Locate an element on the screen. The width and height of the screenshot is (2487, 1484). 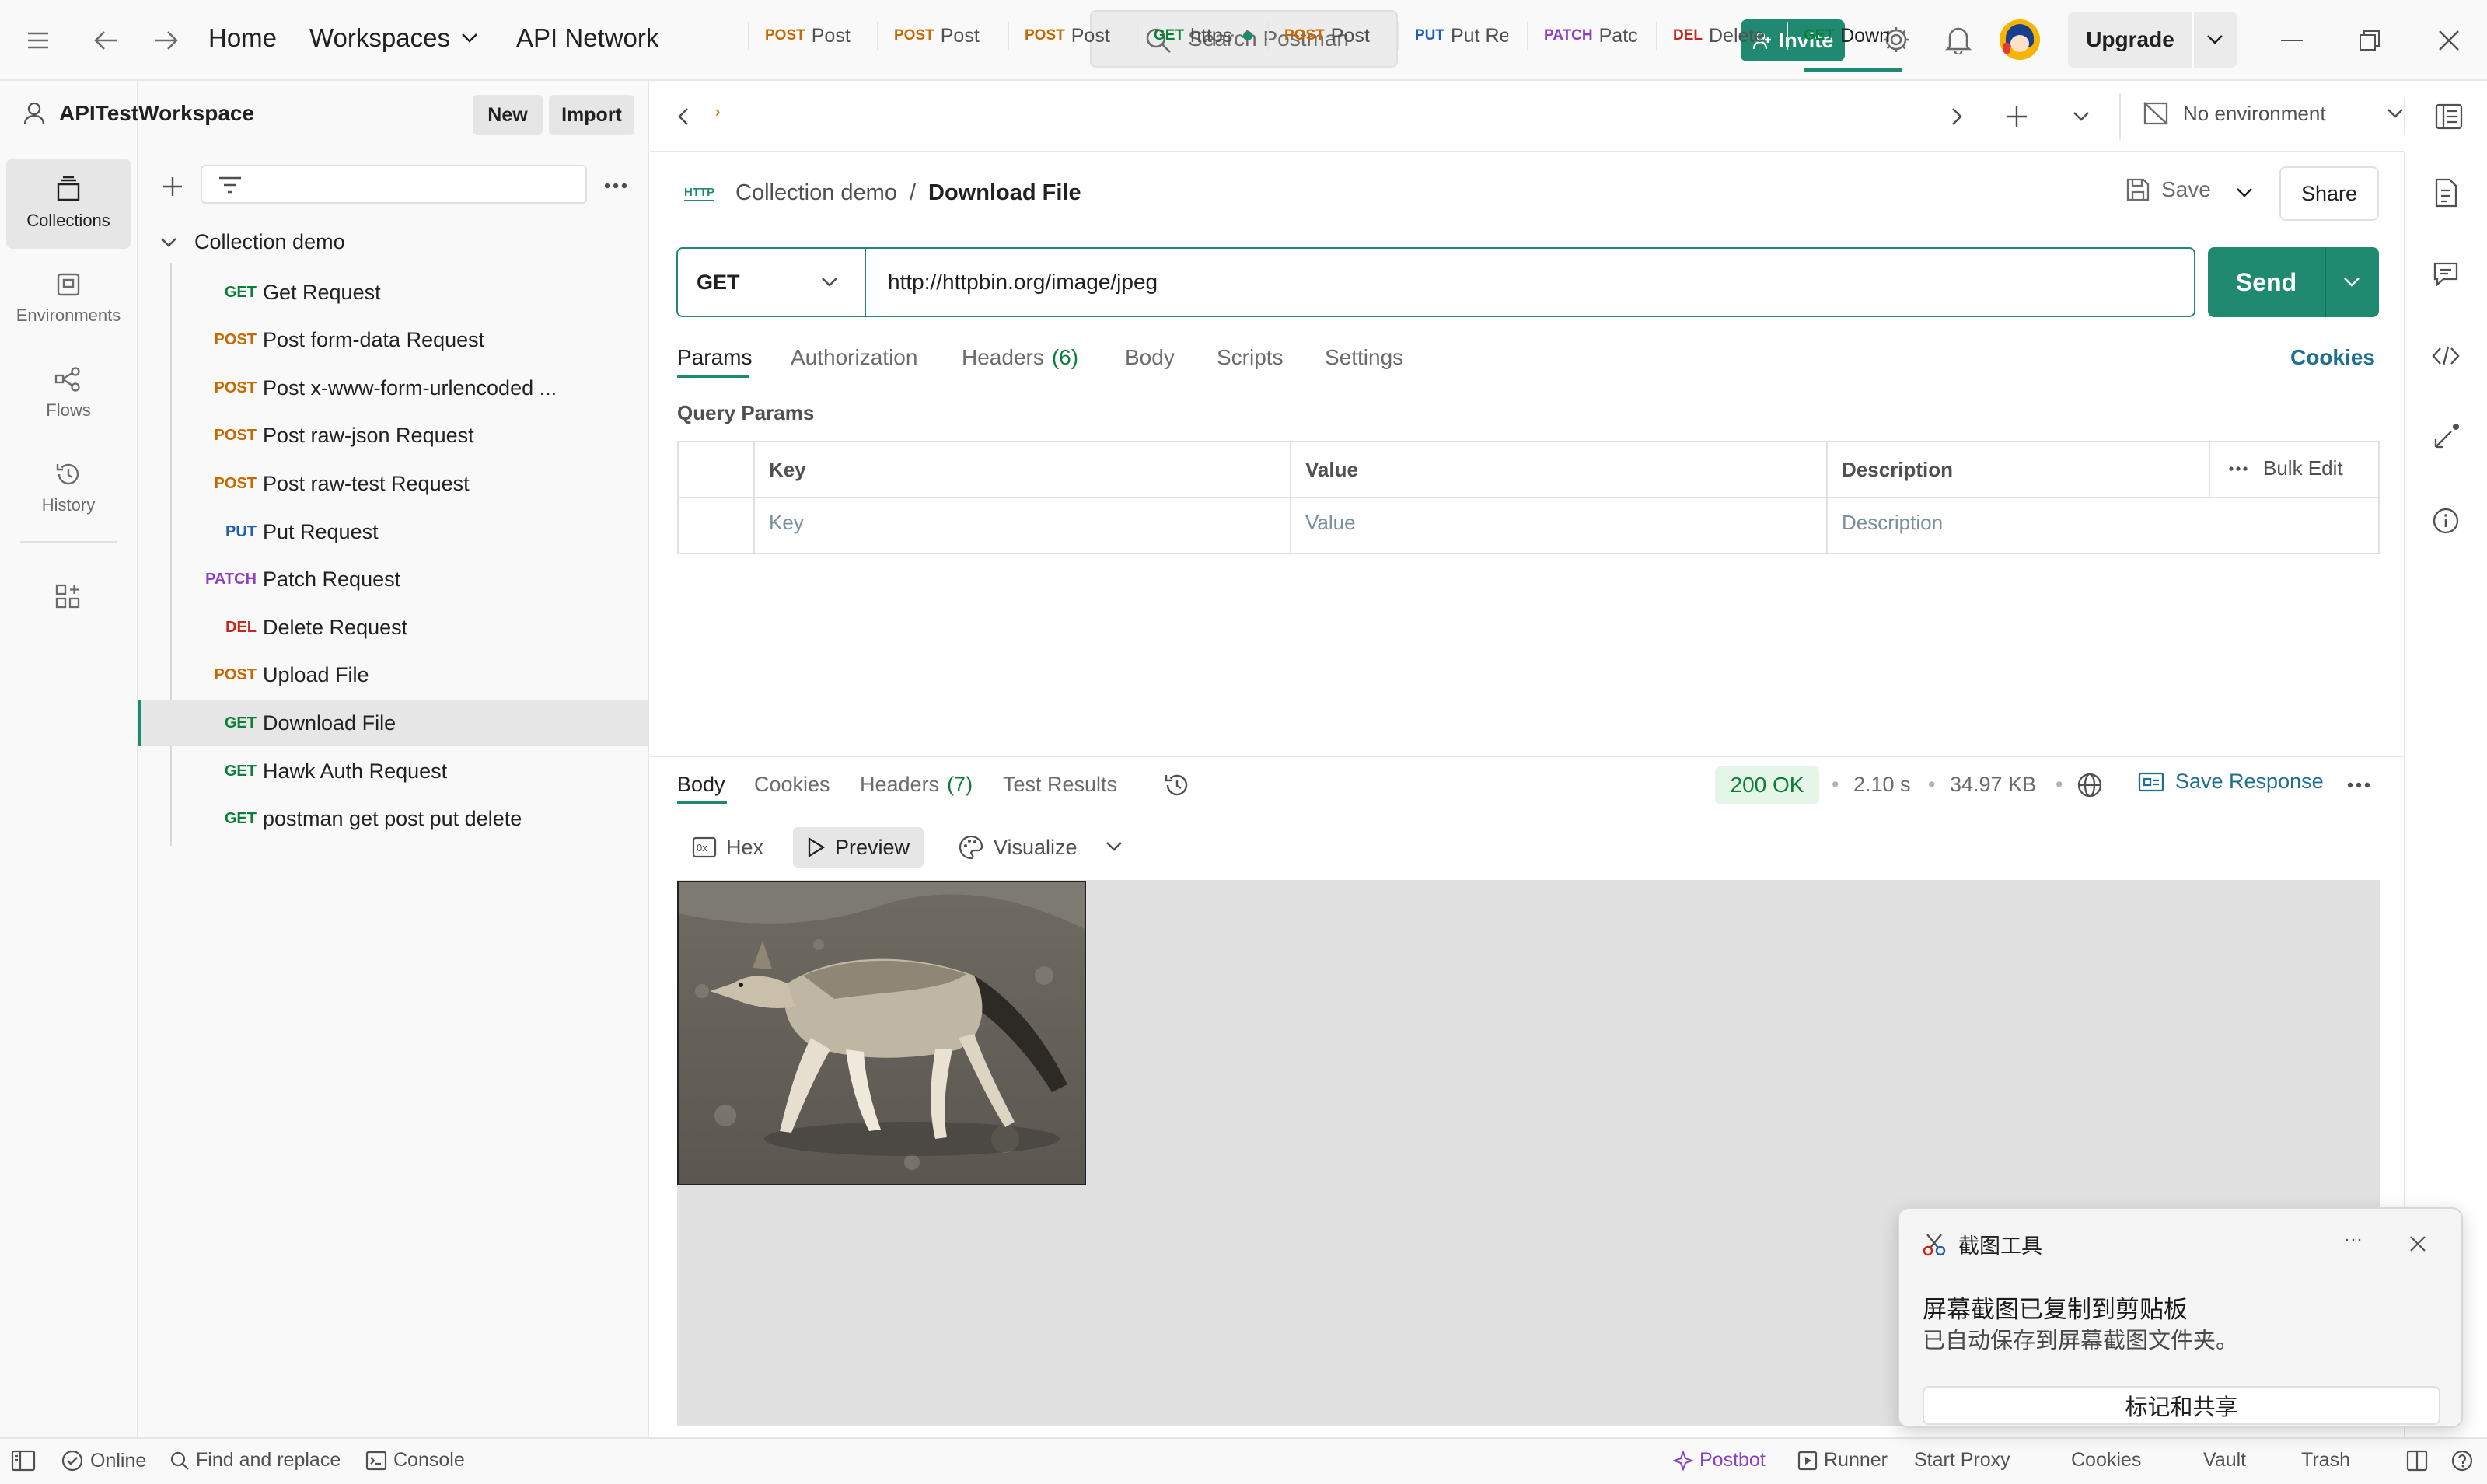
collection-request-item: PATCH Patch Request is located at coordinates (393, 580).